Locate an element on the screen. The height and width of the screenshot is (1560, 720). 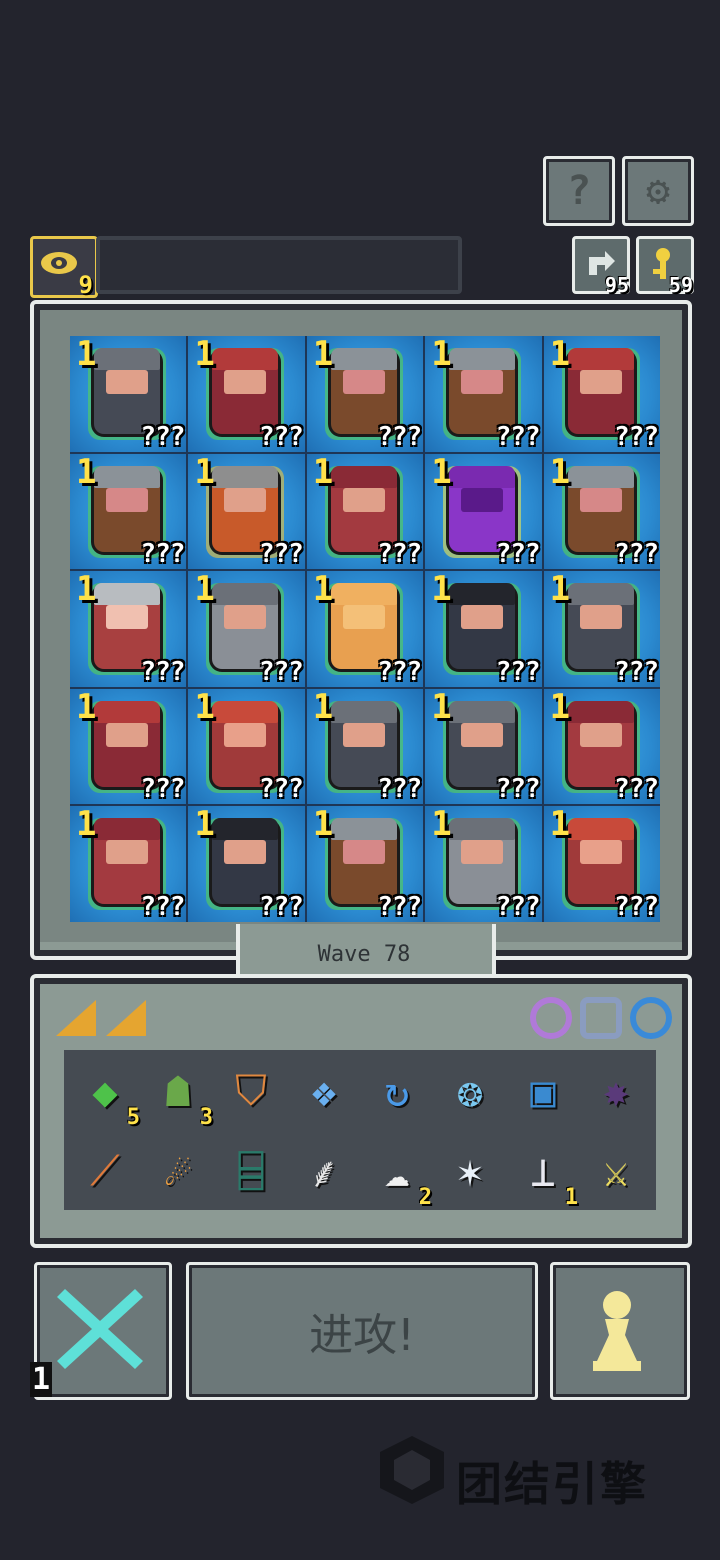
key-resource: 59 is located at coordinates (665, 266).